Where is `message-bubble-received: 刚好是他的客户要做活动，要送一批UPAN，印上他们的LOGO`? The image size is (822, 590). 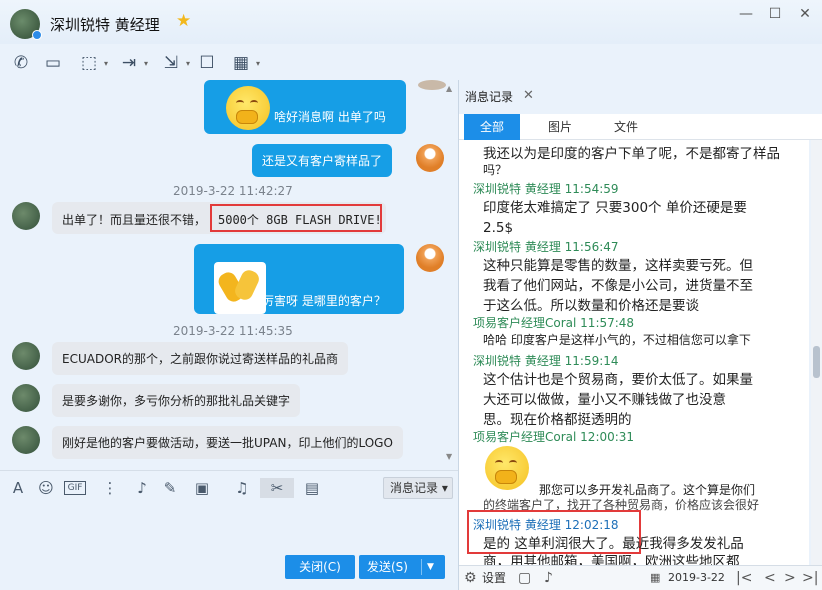 message-bubble-received: 刚好是他的客户要做活动，要送一批UPAN，印上他们的LOGO is located at coordinates (227, 442).